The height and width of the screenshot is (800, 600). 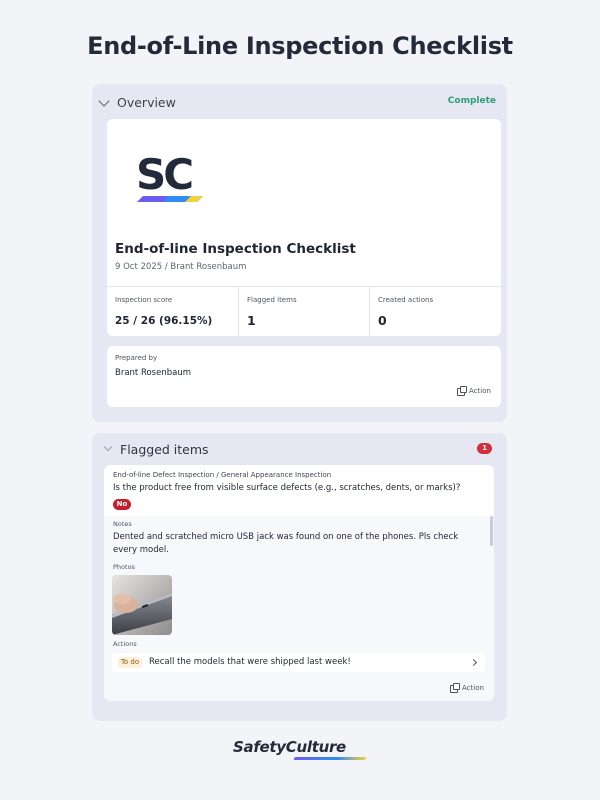 I want to click on stat-label: Flagged items, so click(x=272, y=300).